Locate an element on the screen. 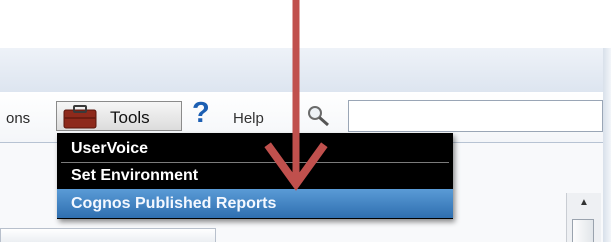 The width and height of the screenshot is (611, 242). menu-item-uservoice: UserVoice is located at coordinates (255, 148).